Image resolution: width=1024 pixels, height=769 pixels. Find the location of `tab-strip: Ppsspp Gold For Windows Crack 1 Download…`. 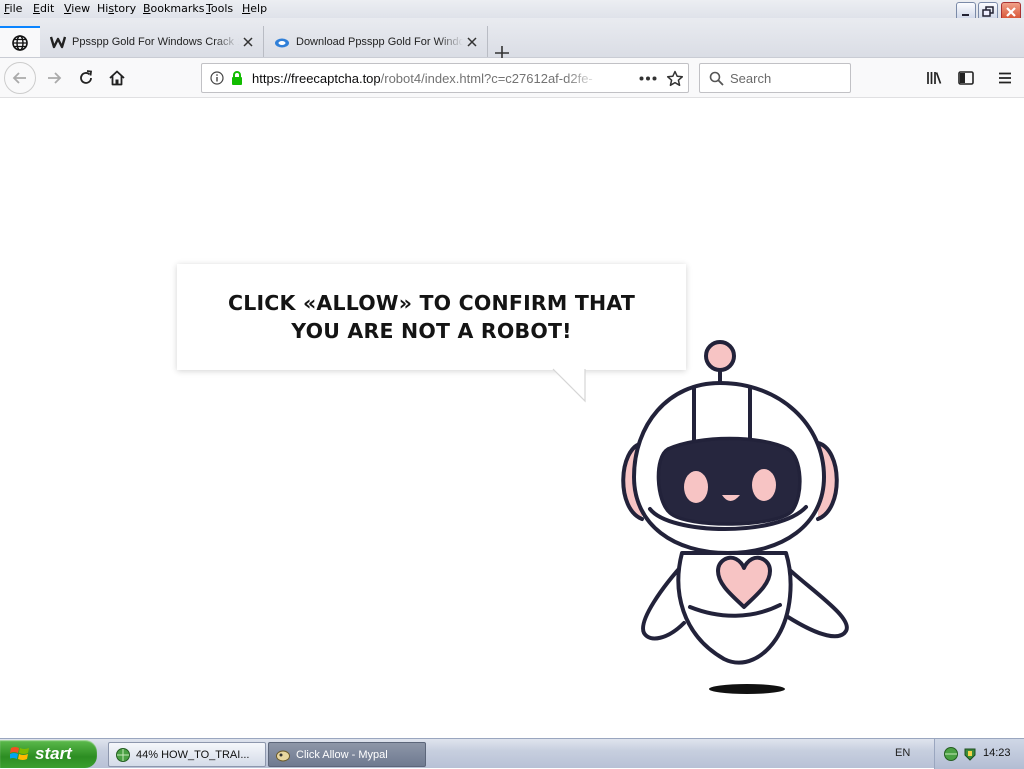

tab-strip: Ppsspp Gold For Windows Crack 1 Download… is located at coordinates (512, 39).